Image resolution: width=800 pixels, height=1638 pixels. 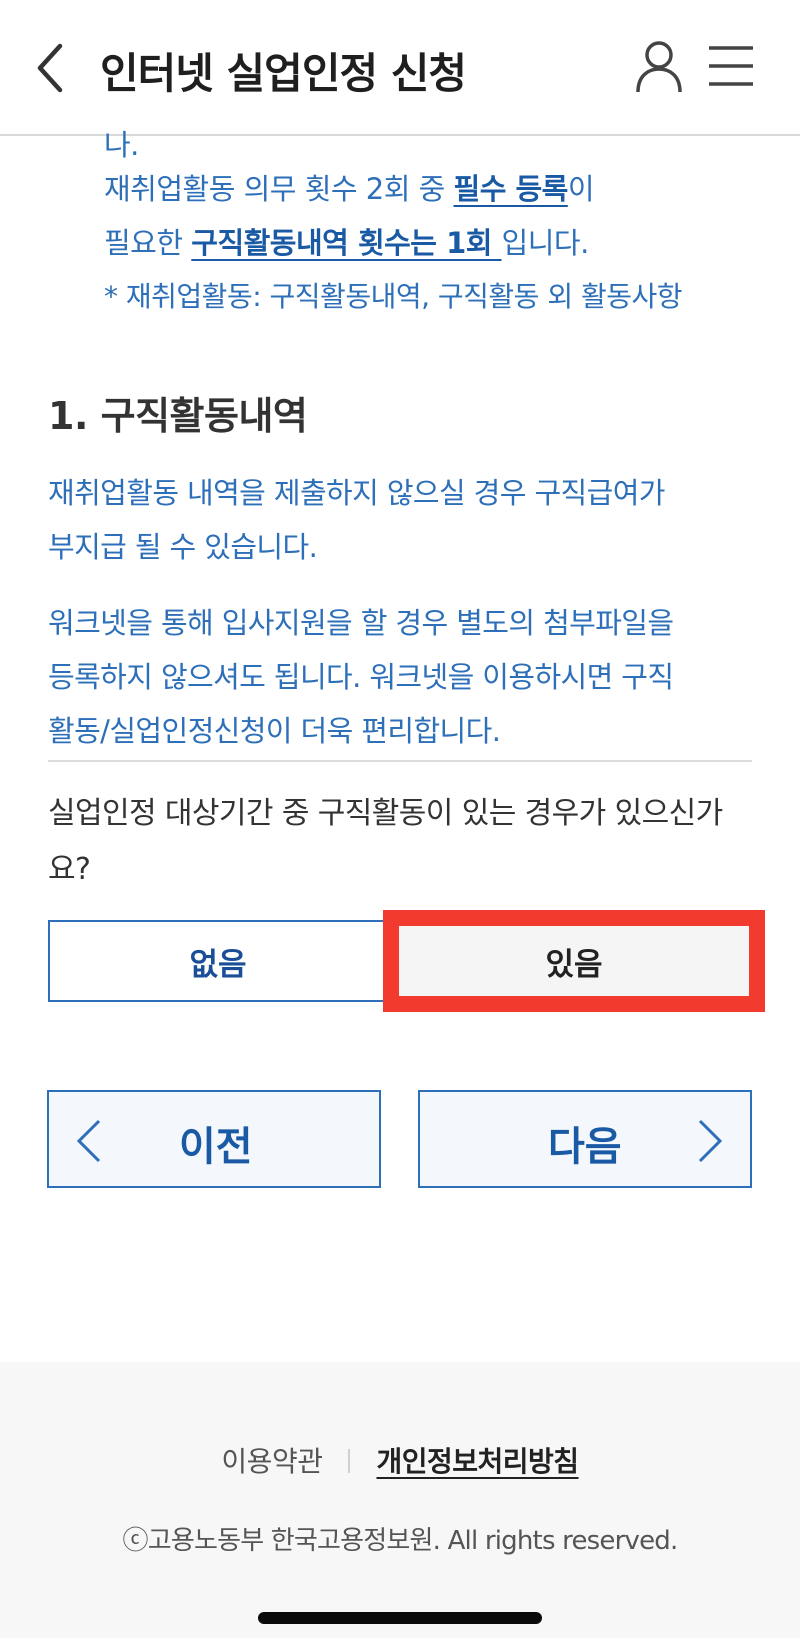 I want to click on back-button, so click(x=52, y=68).